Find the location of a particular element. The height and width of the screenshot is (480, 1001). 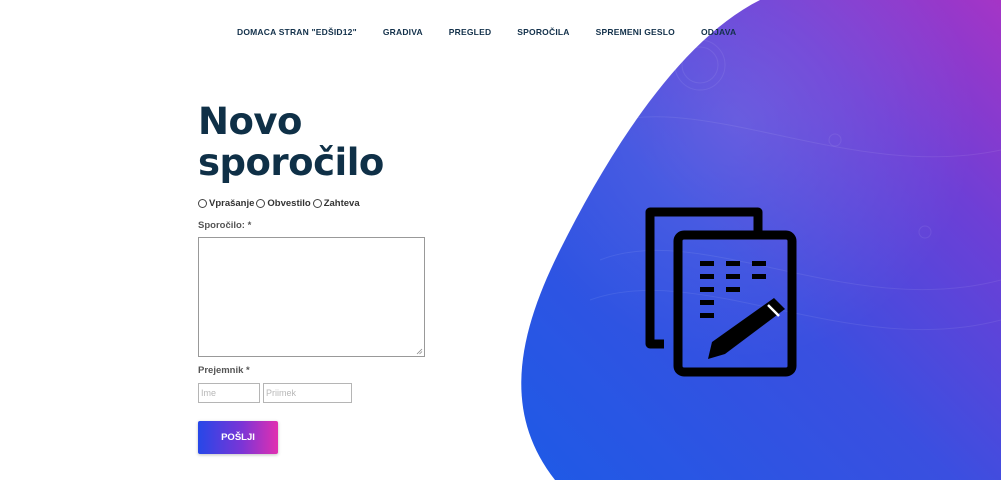

radio-option-request: Zahteva is located at coordinates (336, 203).